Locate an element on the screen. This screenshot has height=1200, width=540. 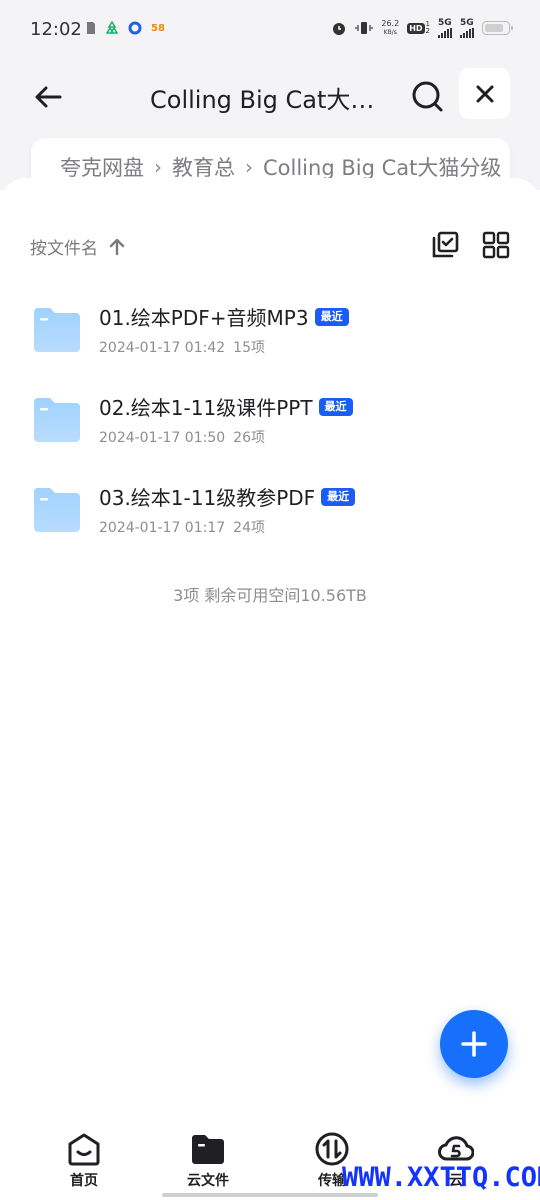
app-58-icon: 58 is located at coordinates (158, 28).